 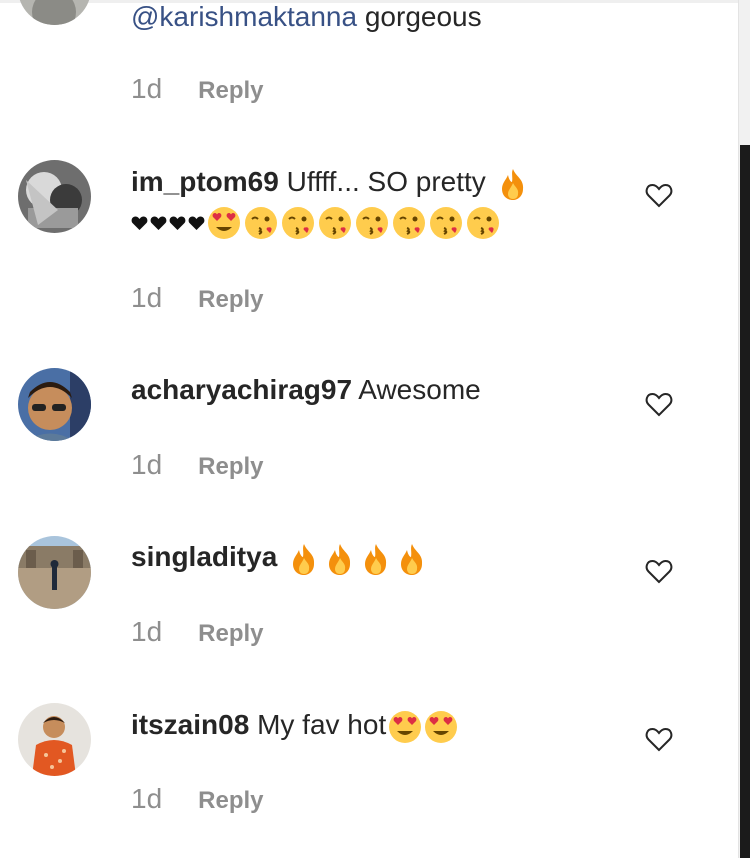 What do you see at coordinates (423, 16) in the screenshot?
I see `comment-text: gorgeous` at bounding box center [423, 16].